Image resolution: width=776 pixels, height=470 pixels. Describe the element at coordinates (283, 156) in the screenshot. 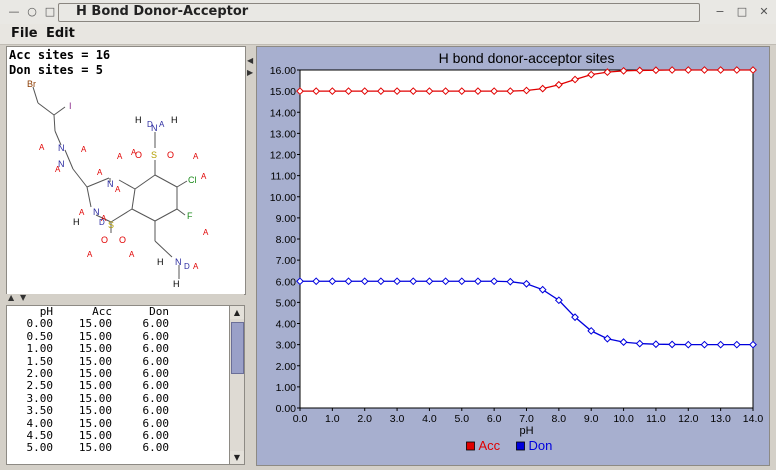

I see `y-tick-label: 12.00` at that location.